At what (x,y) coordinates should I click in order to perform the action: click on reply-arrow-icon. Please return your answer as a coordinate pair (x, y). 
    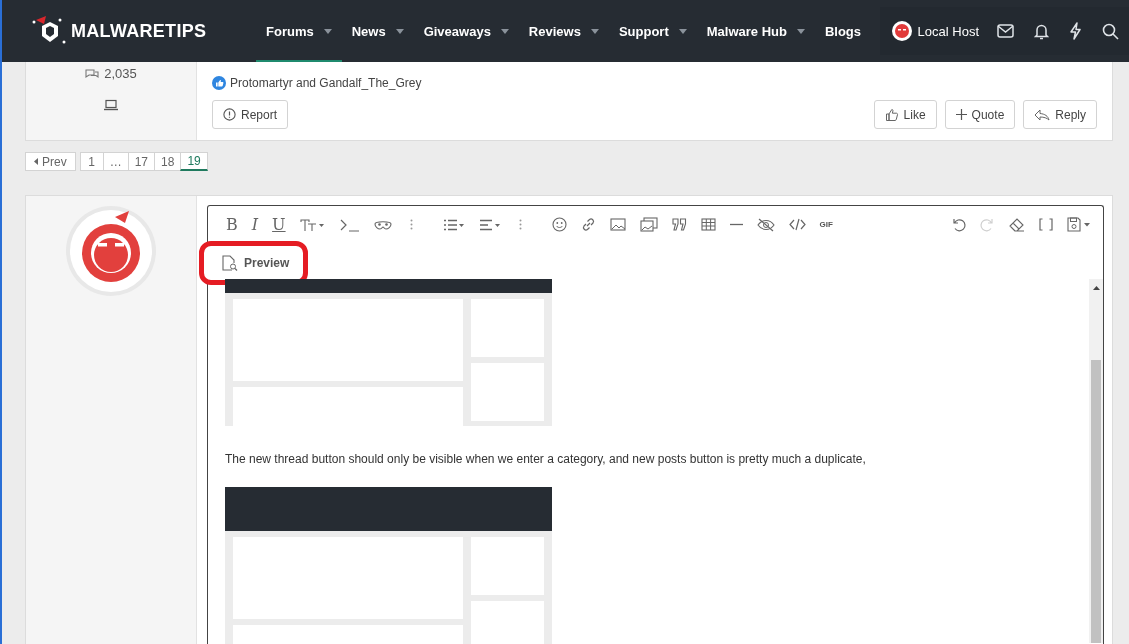
    Looking at the image, I should click on (1042, 114).